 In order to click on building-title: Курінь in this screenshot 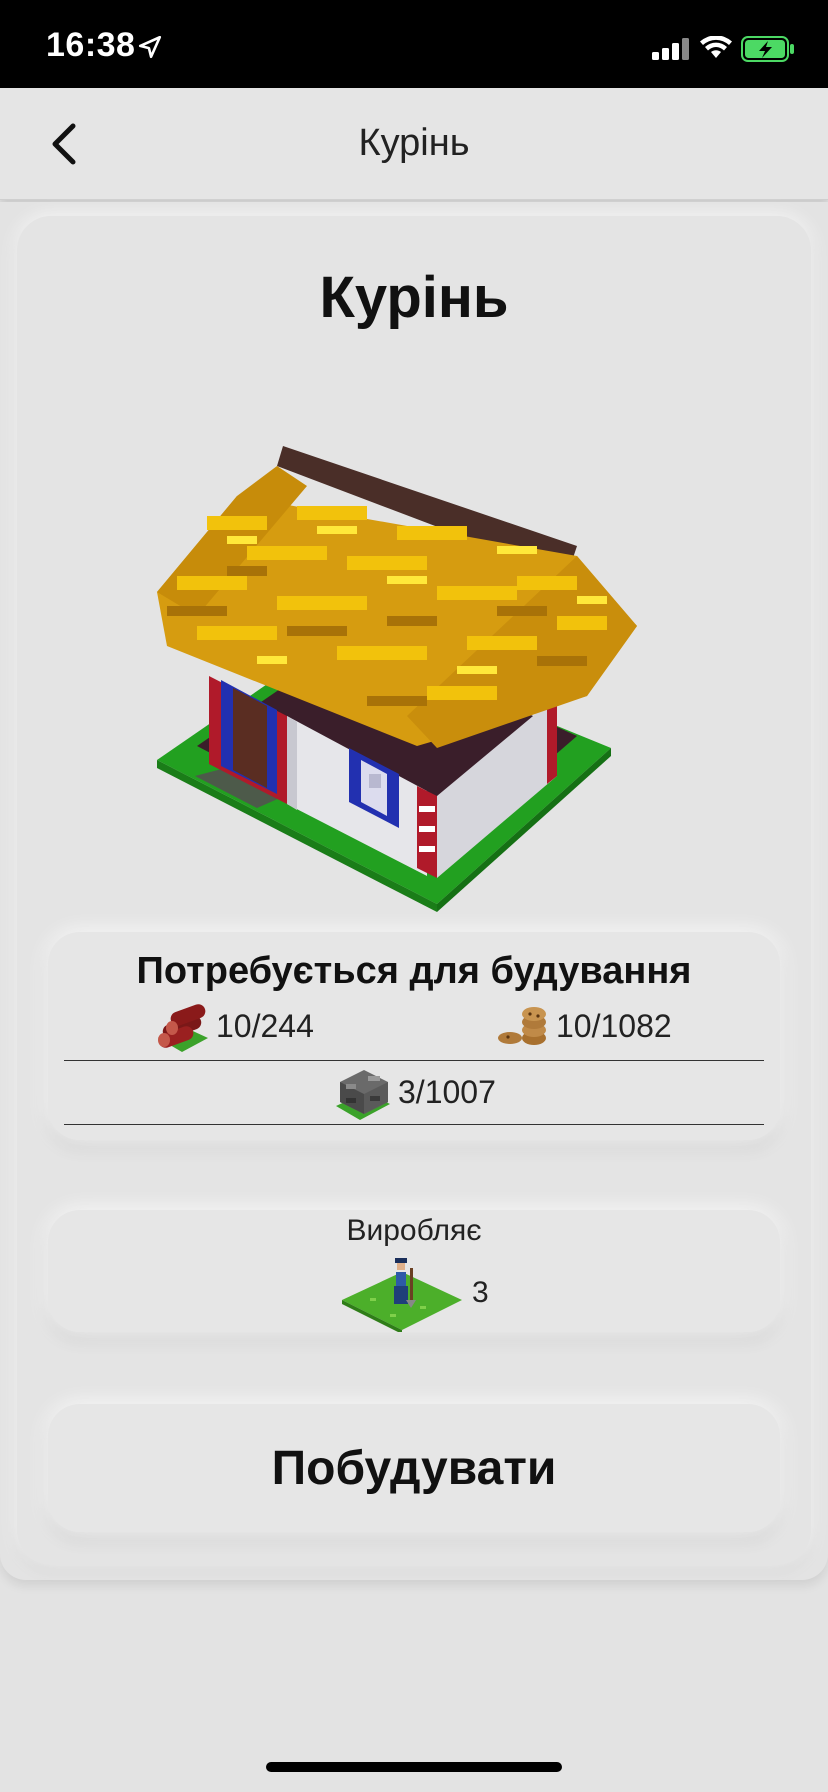, I will do `click(414, 297)`.